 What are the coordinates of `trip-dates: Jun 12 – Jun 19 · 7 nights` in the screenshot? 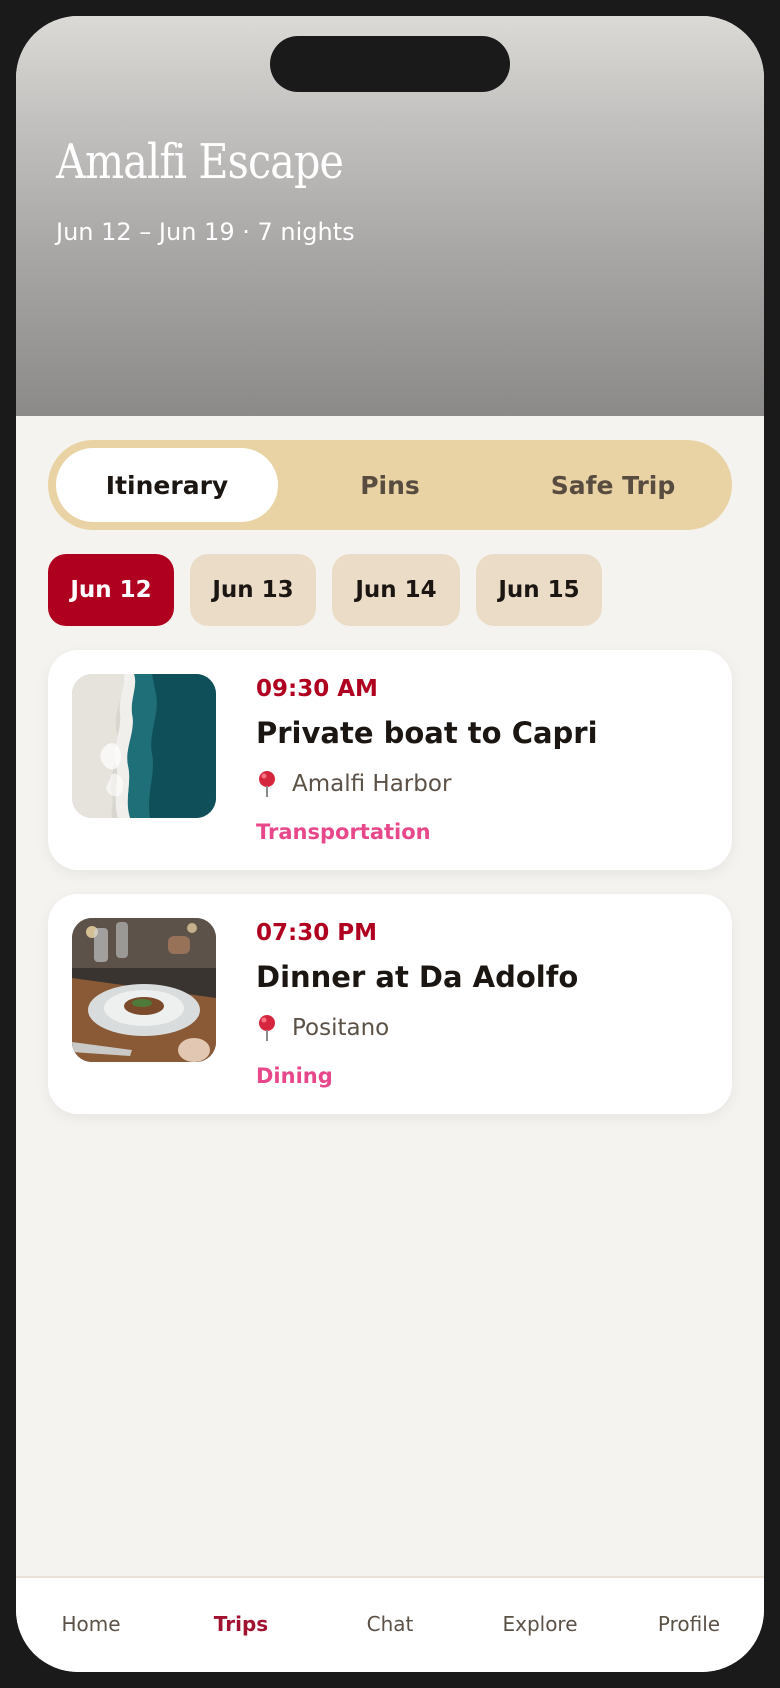 It's located at (205, 232).